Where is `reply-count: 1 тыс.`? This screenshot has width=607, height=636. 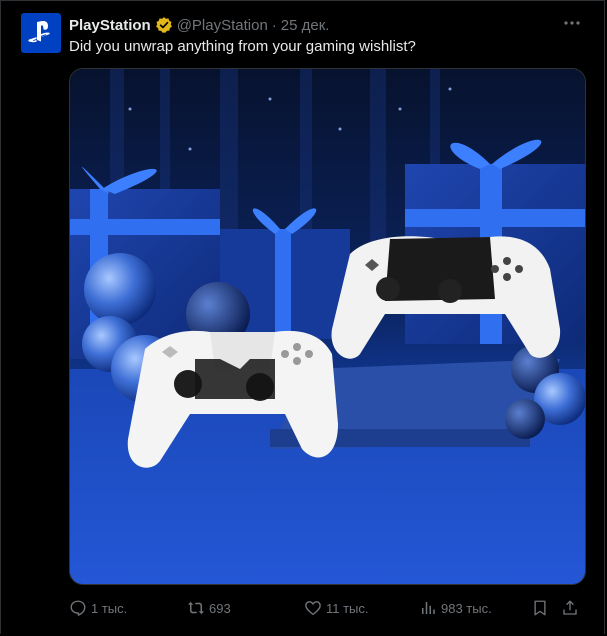 reply-count: 1 тыс. is located at coordinates (109, 608).